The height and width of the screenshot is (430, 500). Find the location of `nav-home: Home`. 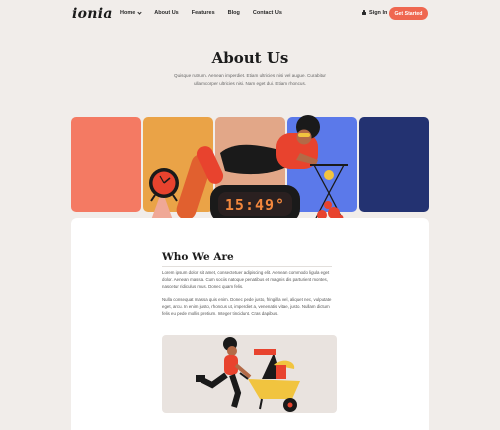

nav-home: Home is located at coordinates (131, 12).